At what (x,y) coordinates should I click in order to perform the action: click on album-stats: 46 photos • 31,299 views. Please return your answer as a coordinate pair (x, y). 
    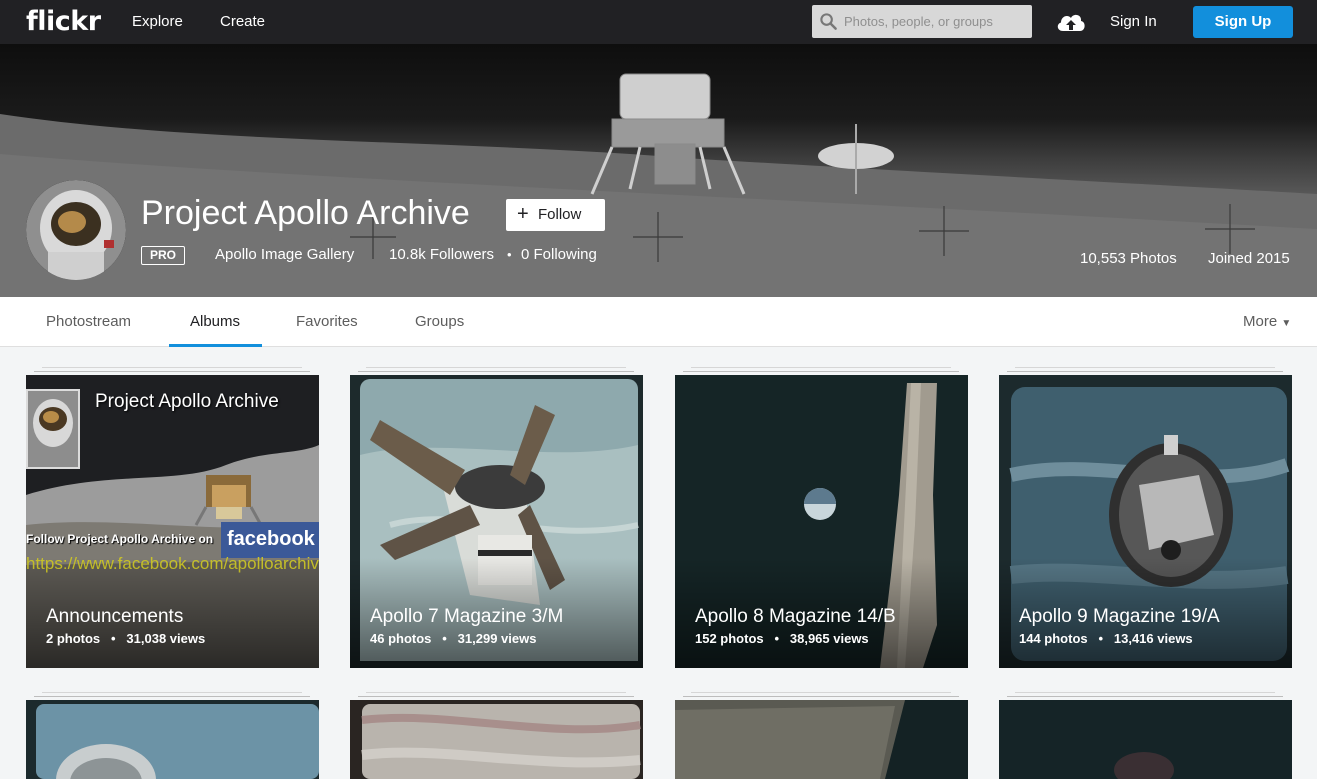
    Looking at the image, I should click on (453, 638).